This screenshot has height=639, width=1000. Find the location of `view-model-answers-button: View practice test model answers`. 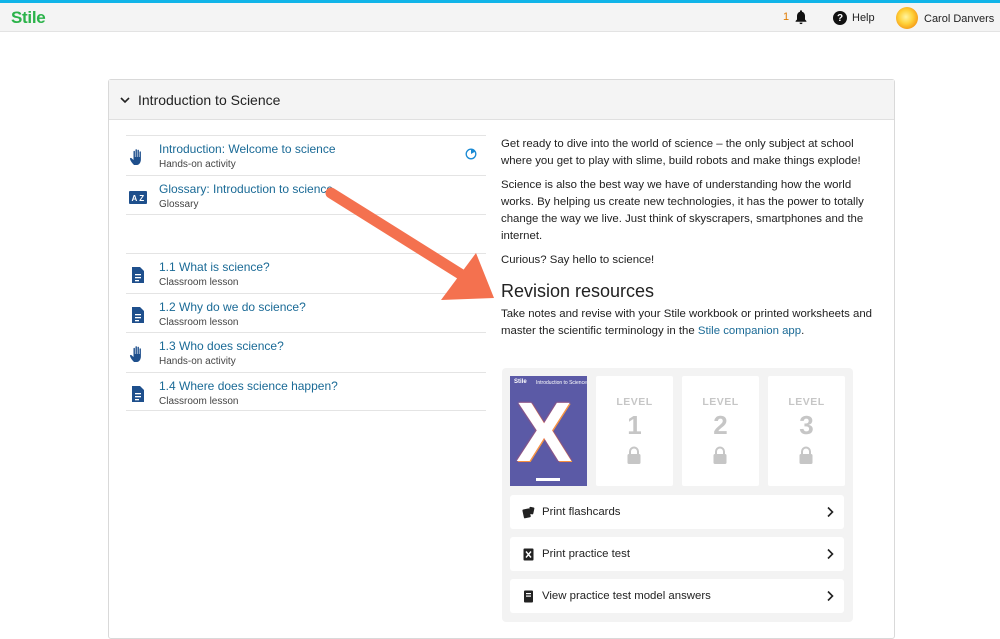

view-model-answers-button: View practice test model answers is located at coordinates (677, 596).